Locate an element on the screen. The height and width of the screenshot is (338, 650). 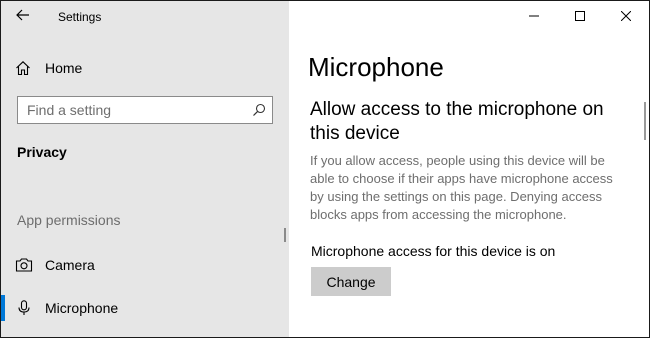
close-button is located at coordinates (626, 17).